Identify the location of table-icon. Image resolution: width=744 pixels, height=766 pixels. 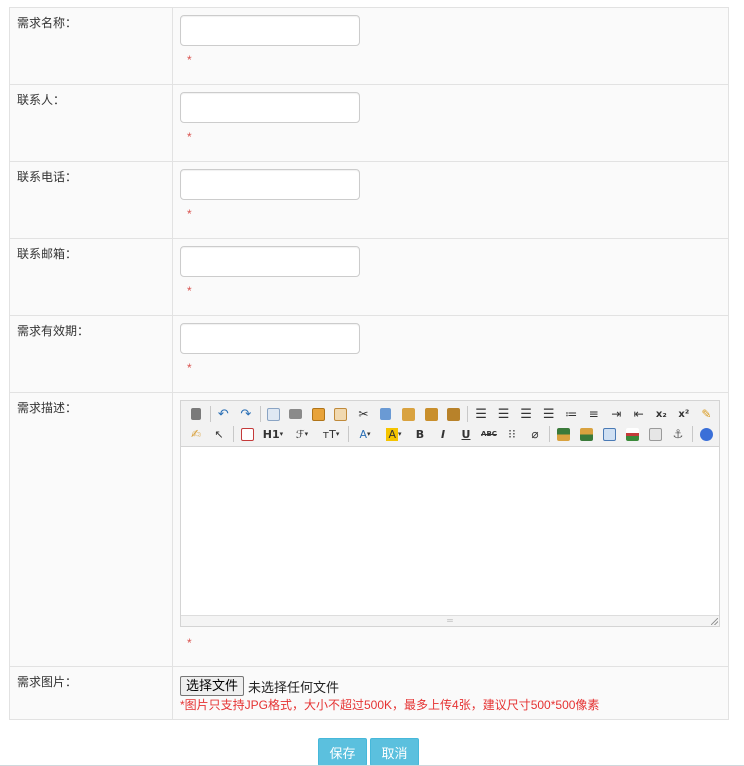
(609, 434).